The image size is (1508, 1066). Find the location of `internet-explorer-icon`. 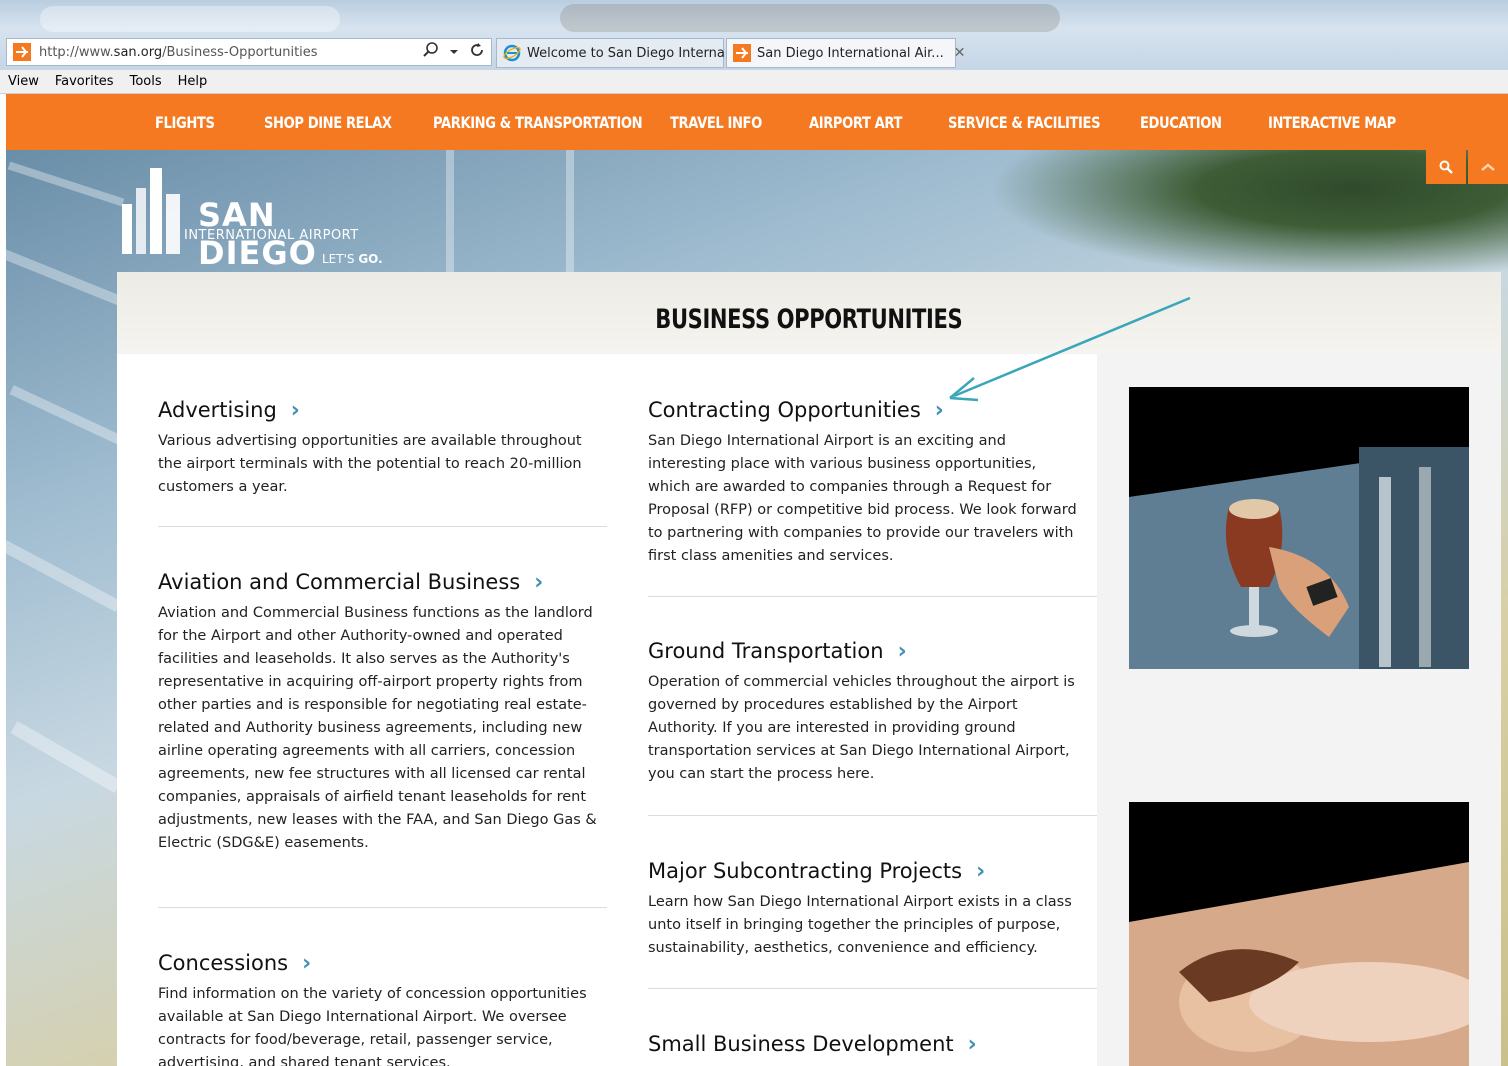

internet-explorer-icon is located at coordinates (512, 53).